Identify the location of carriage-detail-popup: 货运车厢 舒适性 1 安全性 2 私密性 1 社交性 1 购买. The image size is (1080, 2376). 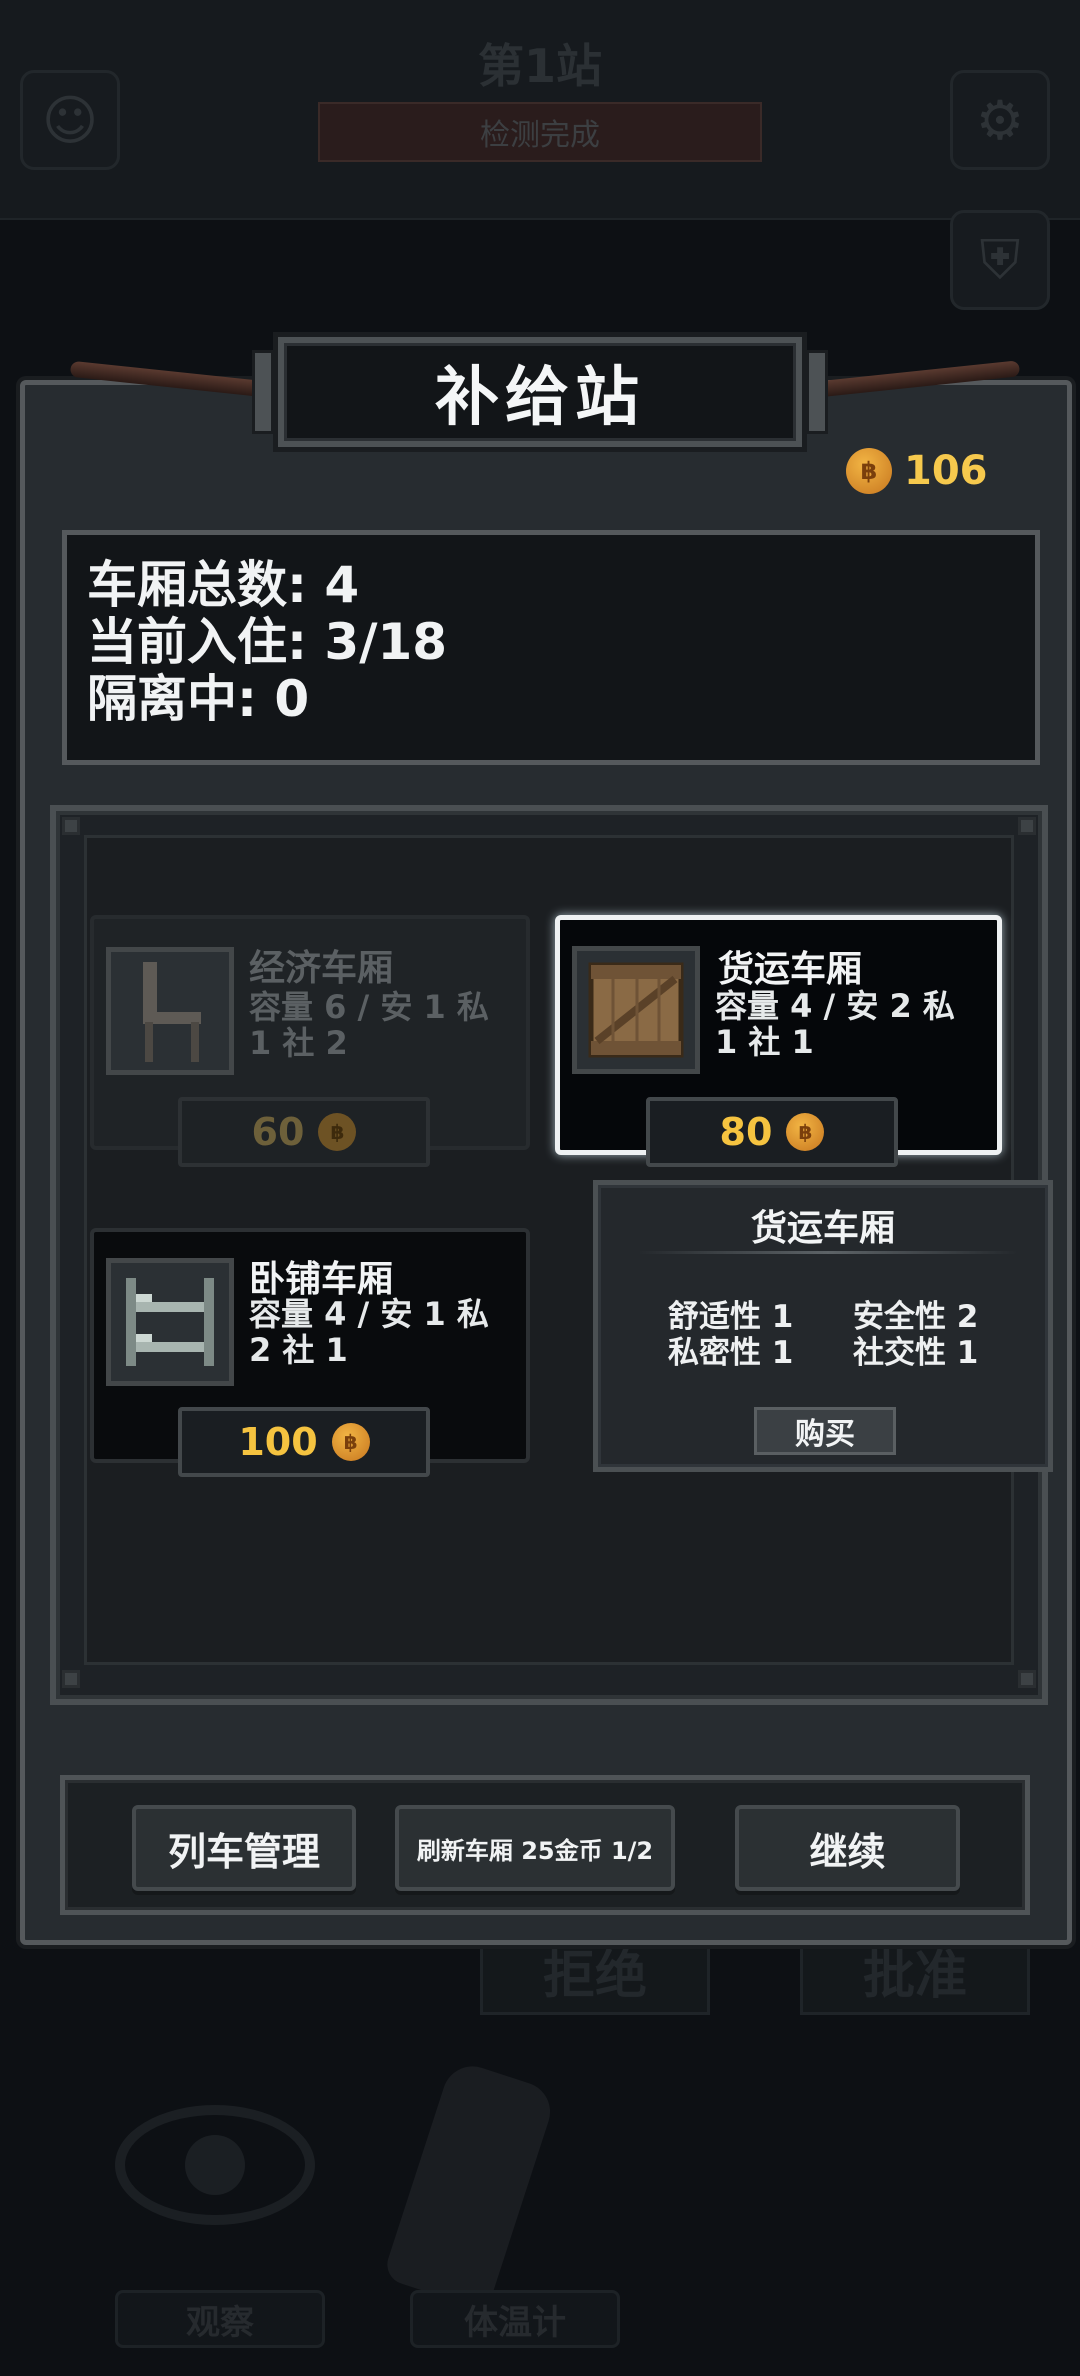
(823, 1326).